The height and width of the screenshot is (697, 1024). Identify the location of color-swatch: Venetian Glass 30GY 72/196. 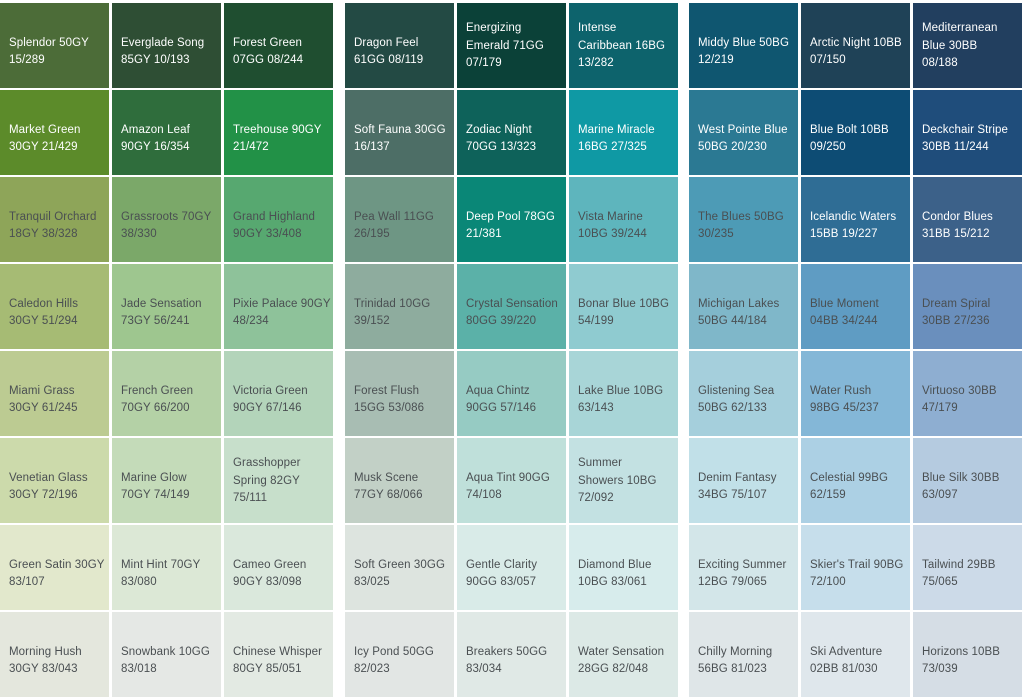
(54, 480).